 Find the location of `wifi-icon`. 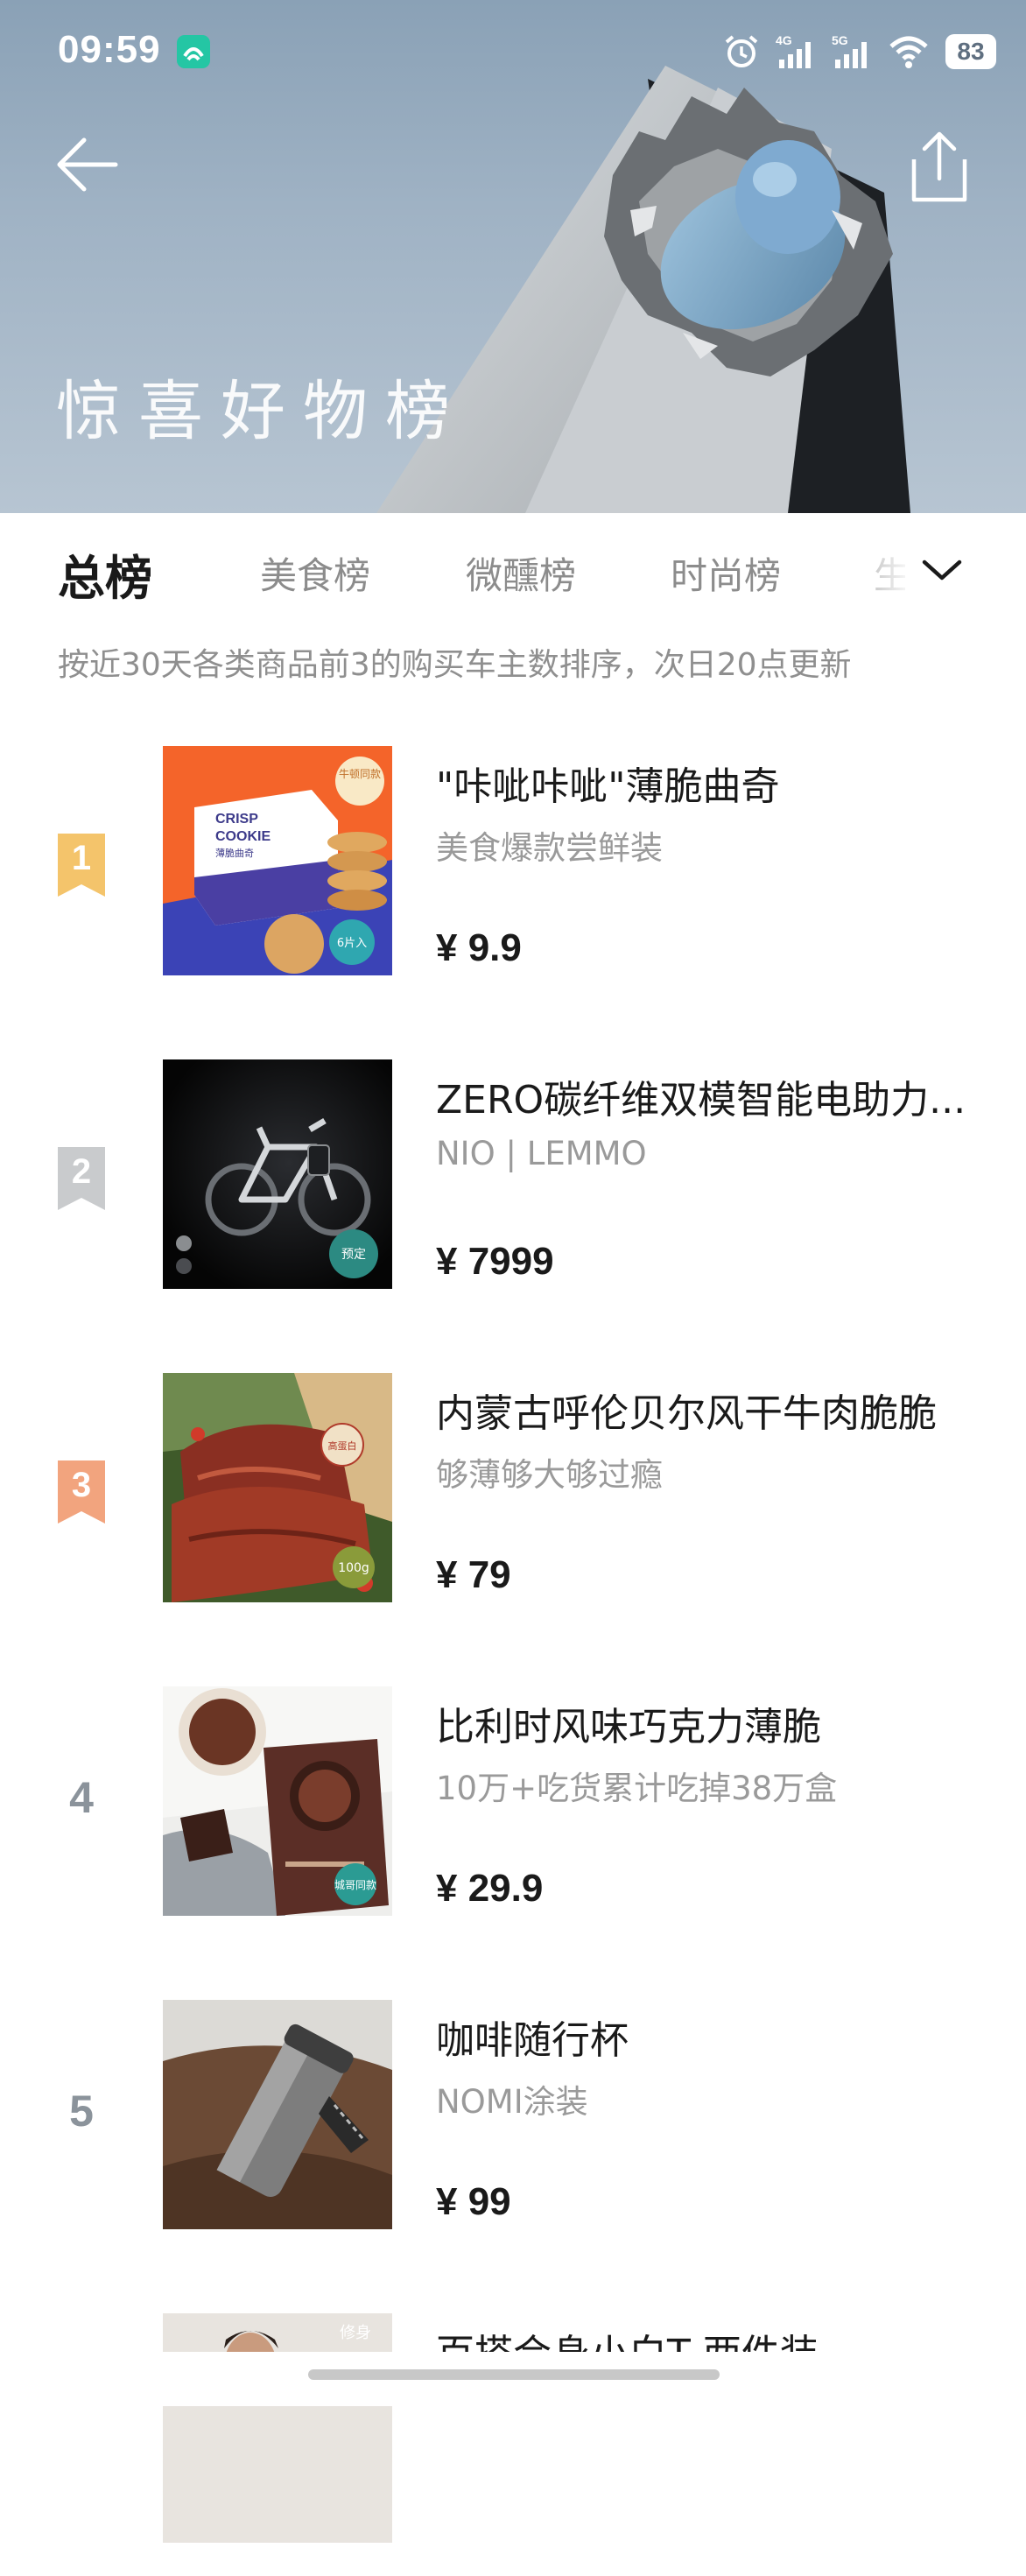

wifi-icon is located at coordinates (908, 52).